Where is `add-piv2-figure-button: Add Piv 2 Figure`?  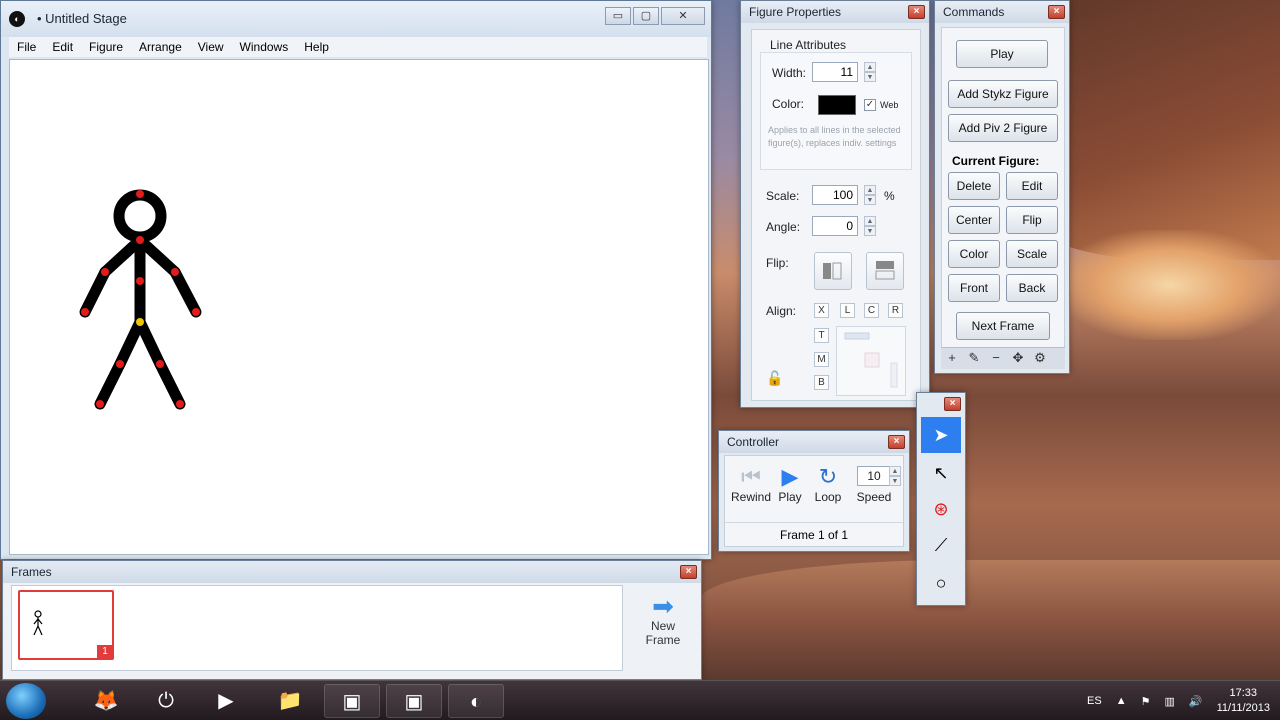 add-piv2-figure-button: Add Piv 2 Figure is located at coordinates (1003, 128).